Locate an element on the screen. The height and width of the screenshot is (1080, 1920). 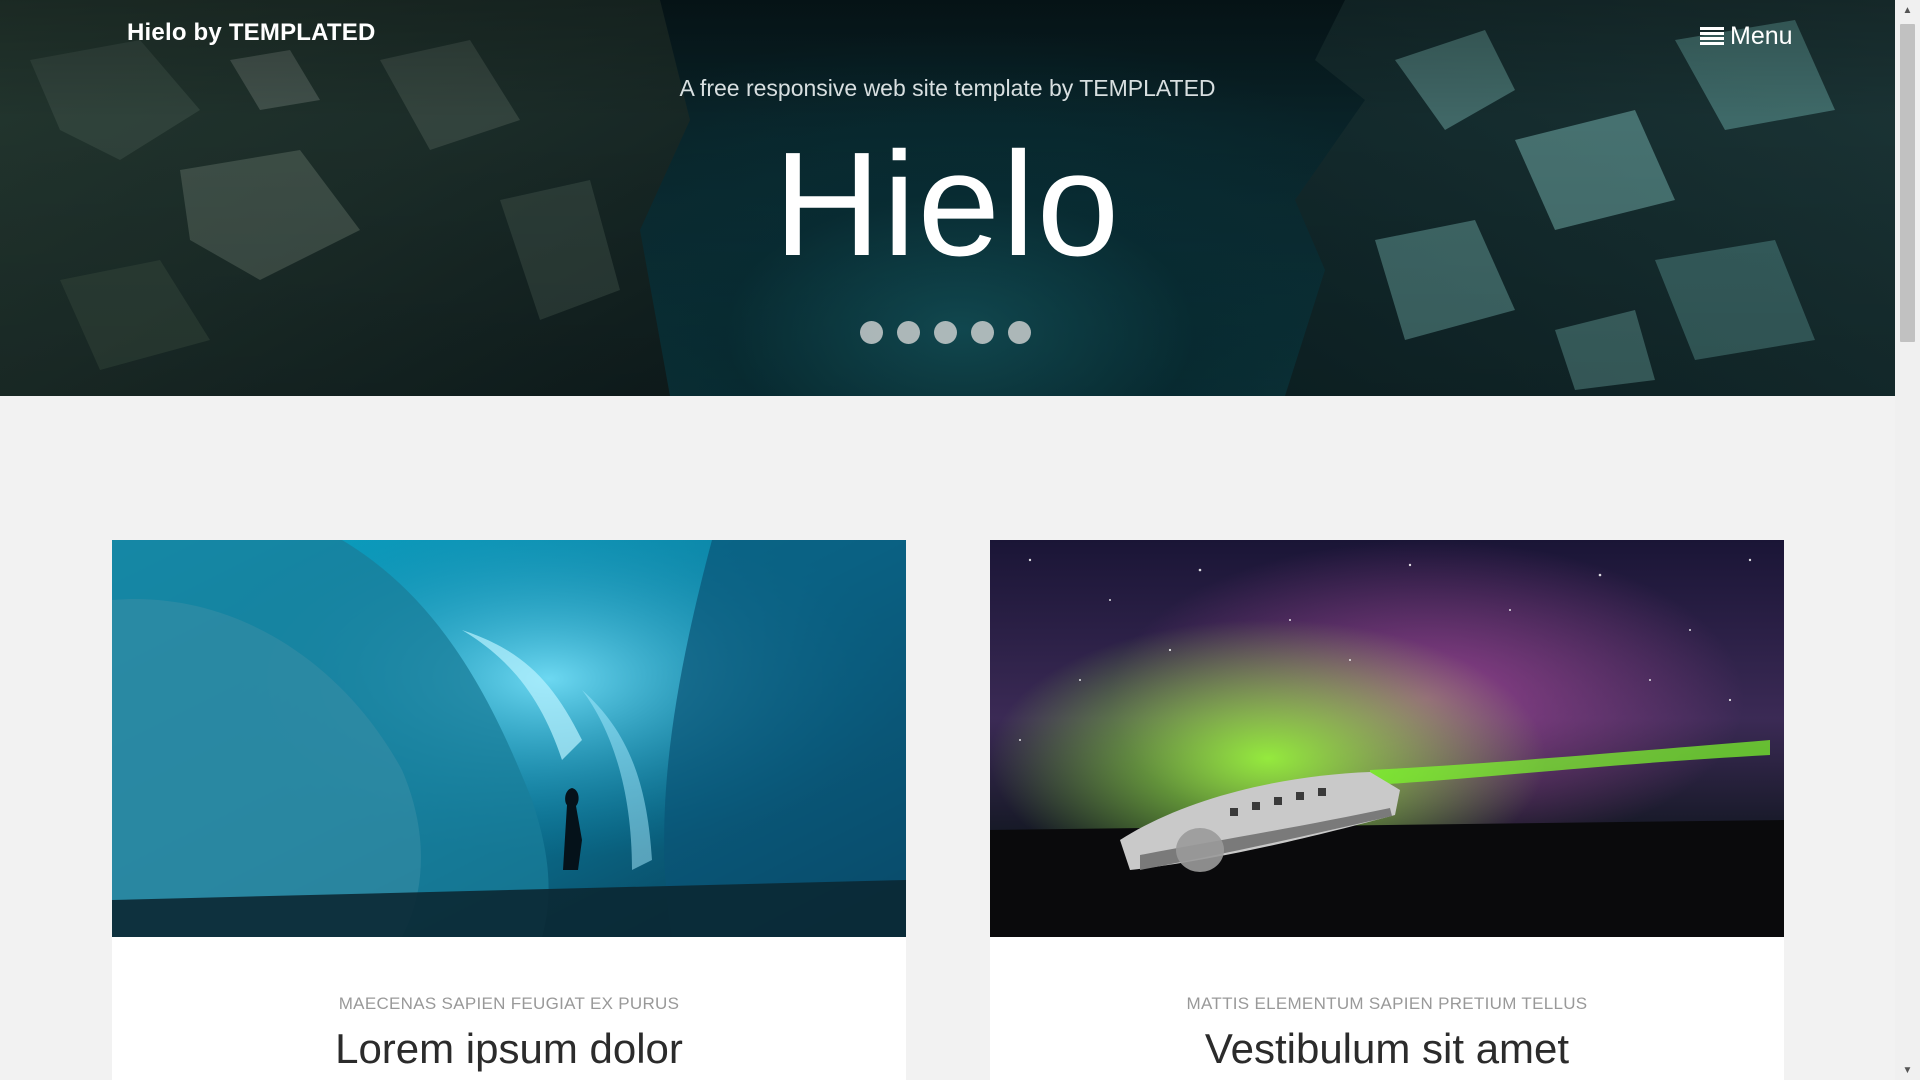
hero-title: Hielo is located at coordinates (947, 204).